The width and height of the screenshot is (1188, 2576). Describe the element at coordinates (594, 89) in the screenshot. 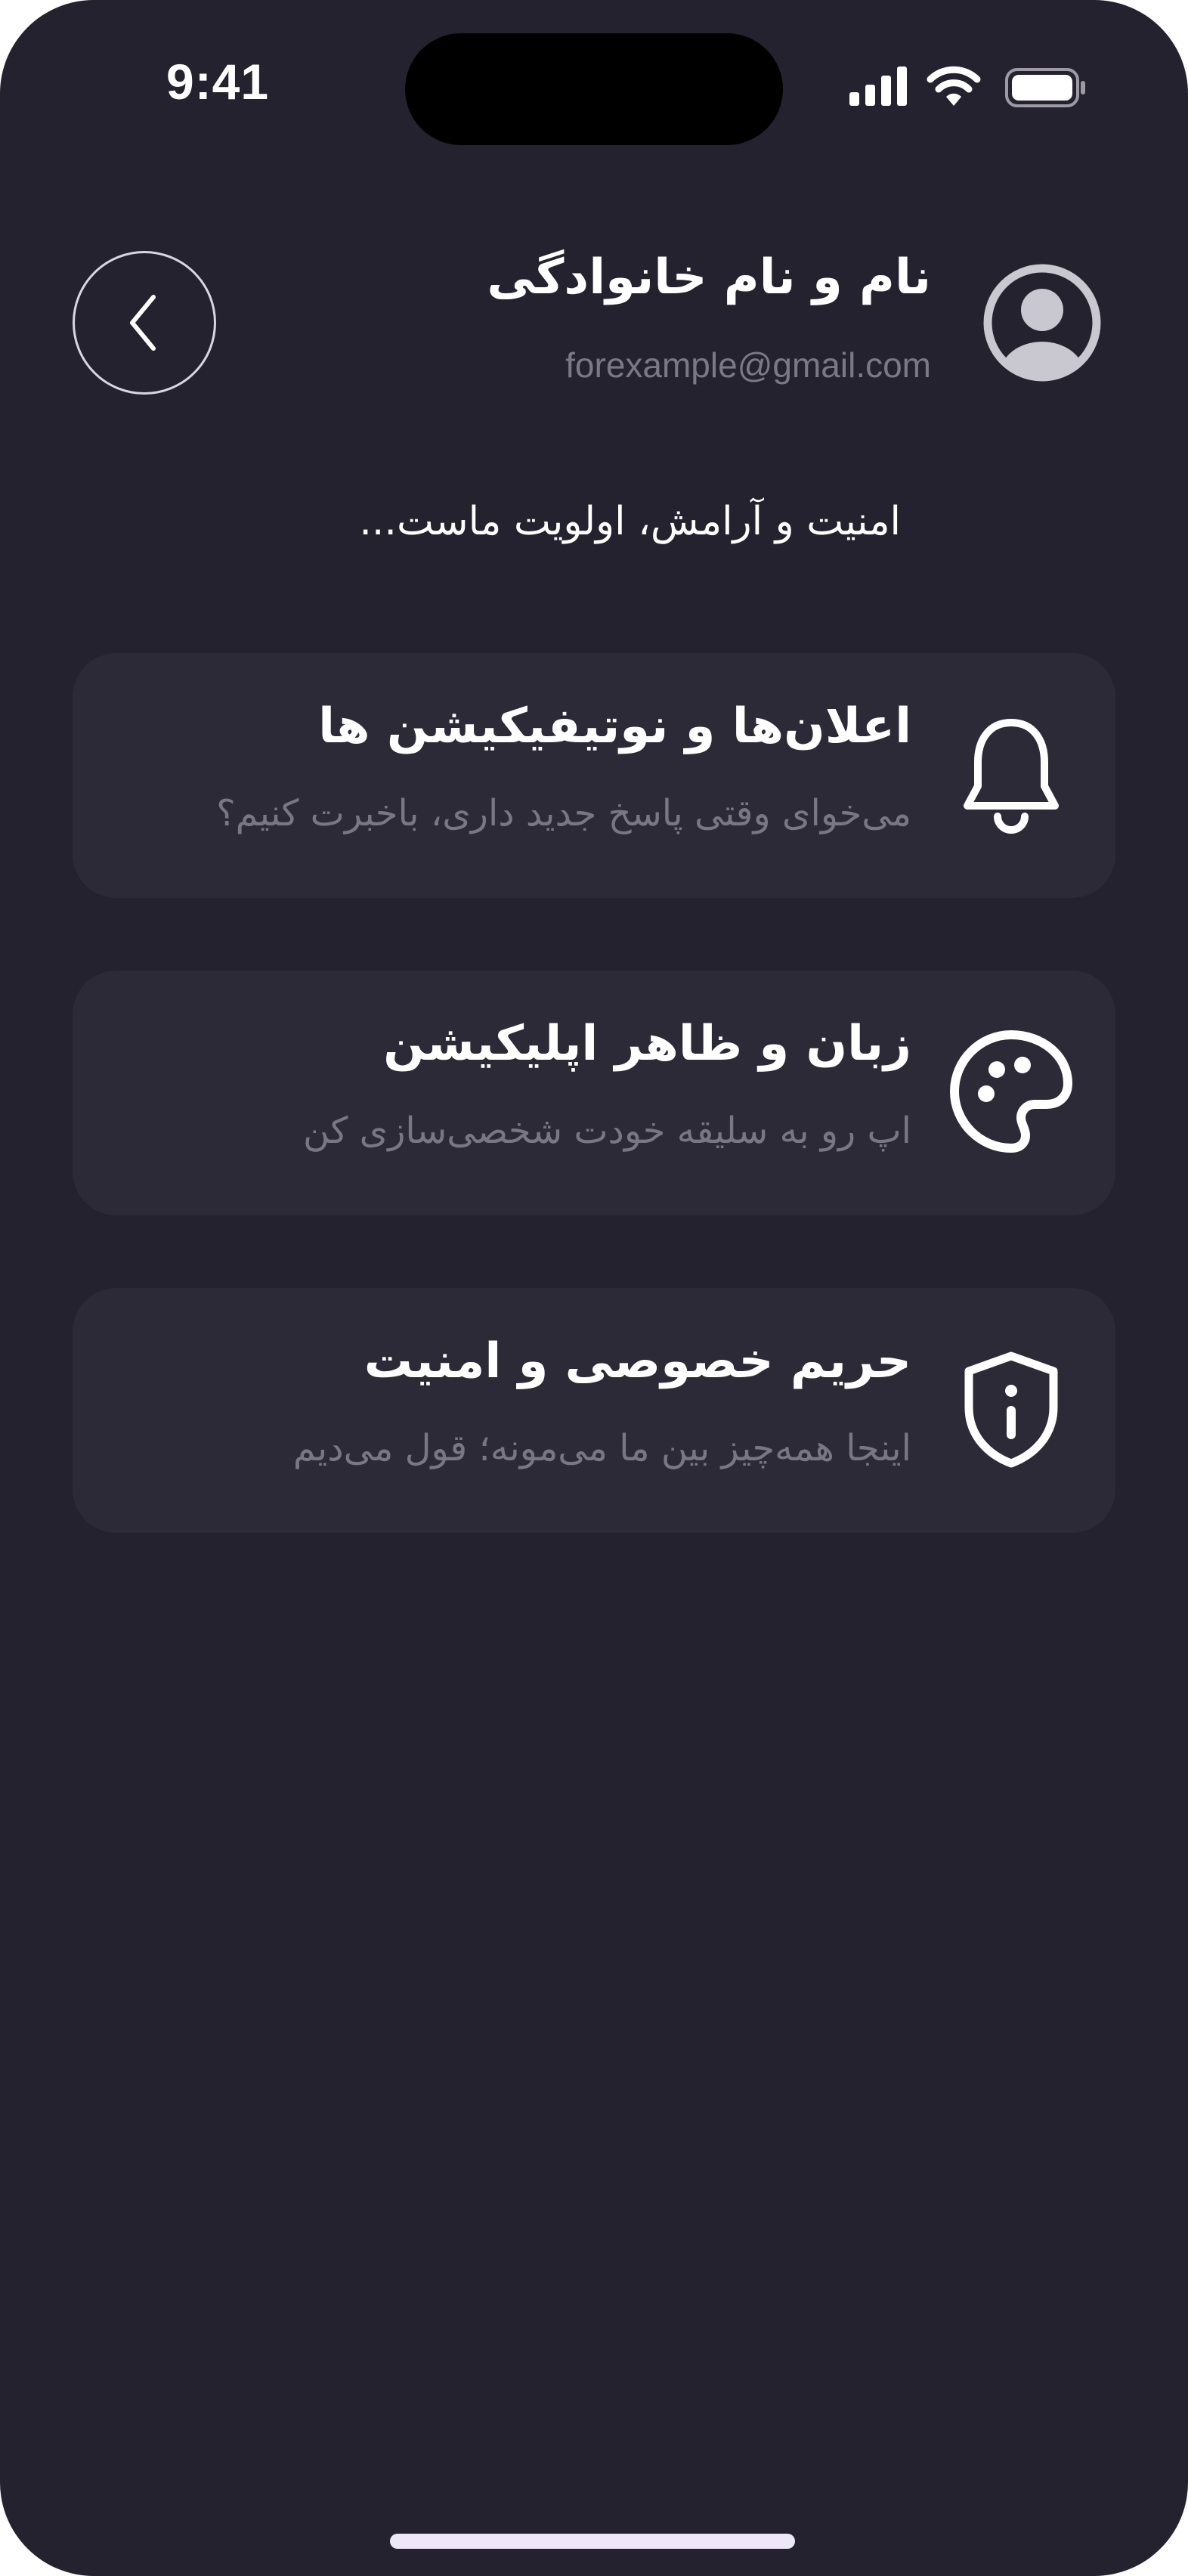

I see `dynamic-island` at that location.